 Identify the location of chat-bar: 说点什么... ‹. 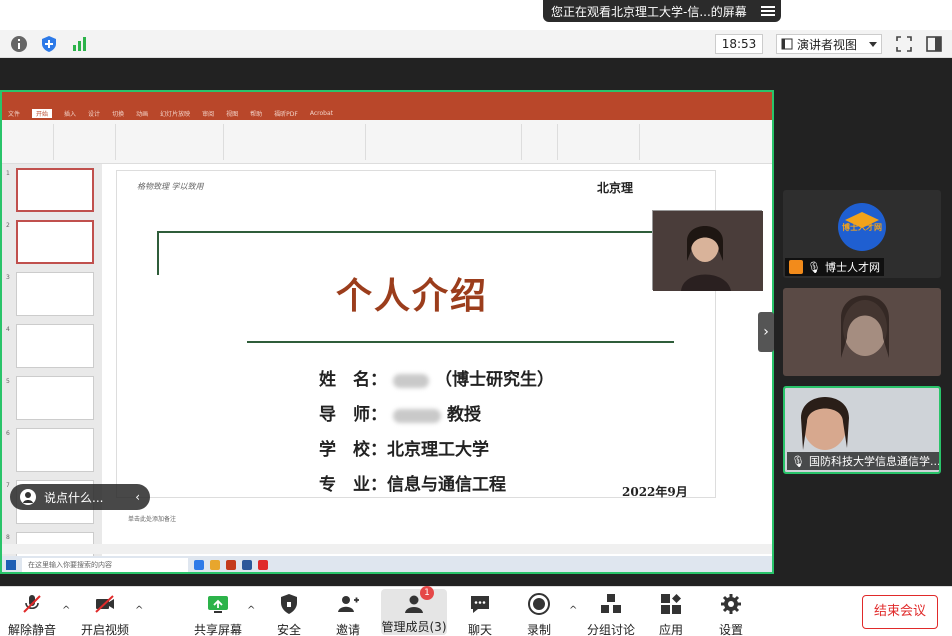
(80, 497).